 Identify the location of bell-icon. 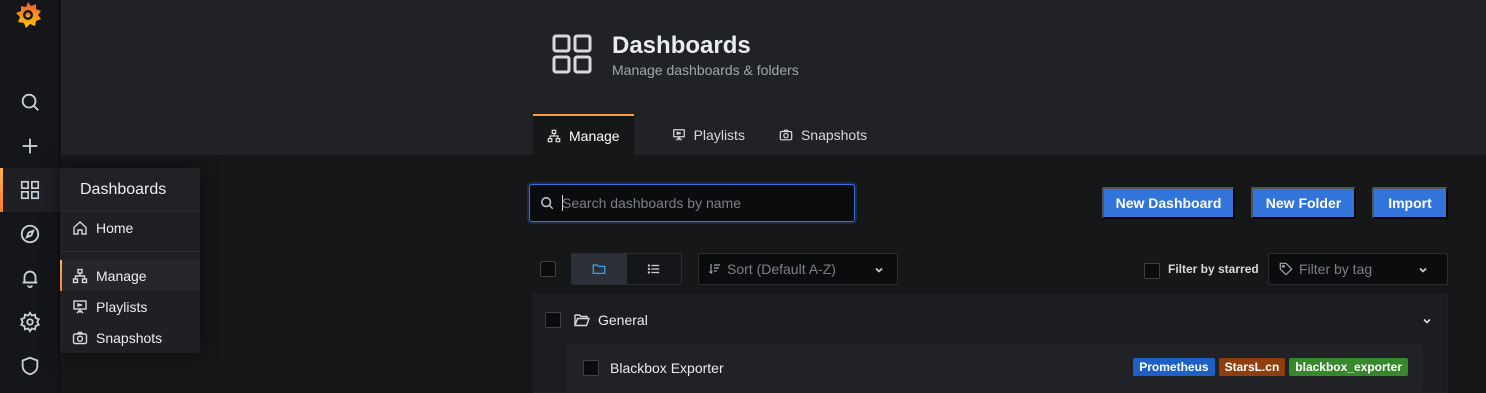
(30, 278).